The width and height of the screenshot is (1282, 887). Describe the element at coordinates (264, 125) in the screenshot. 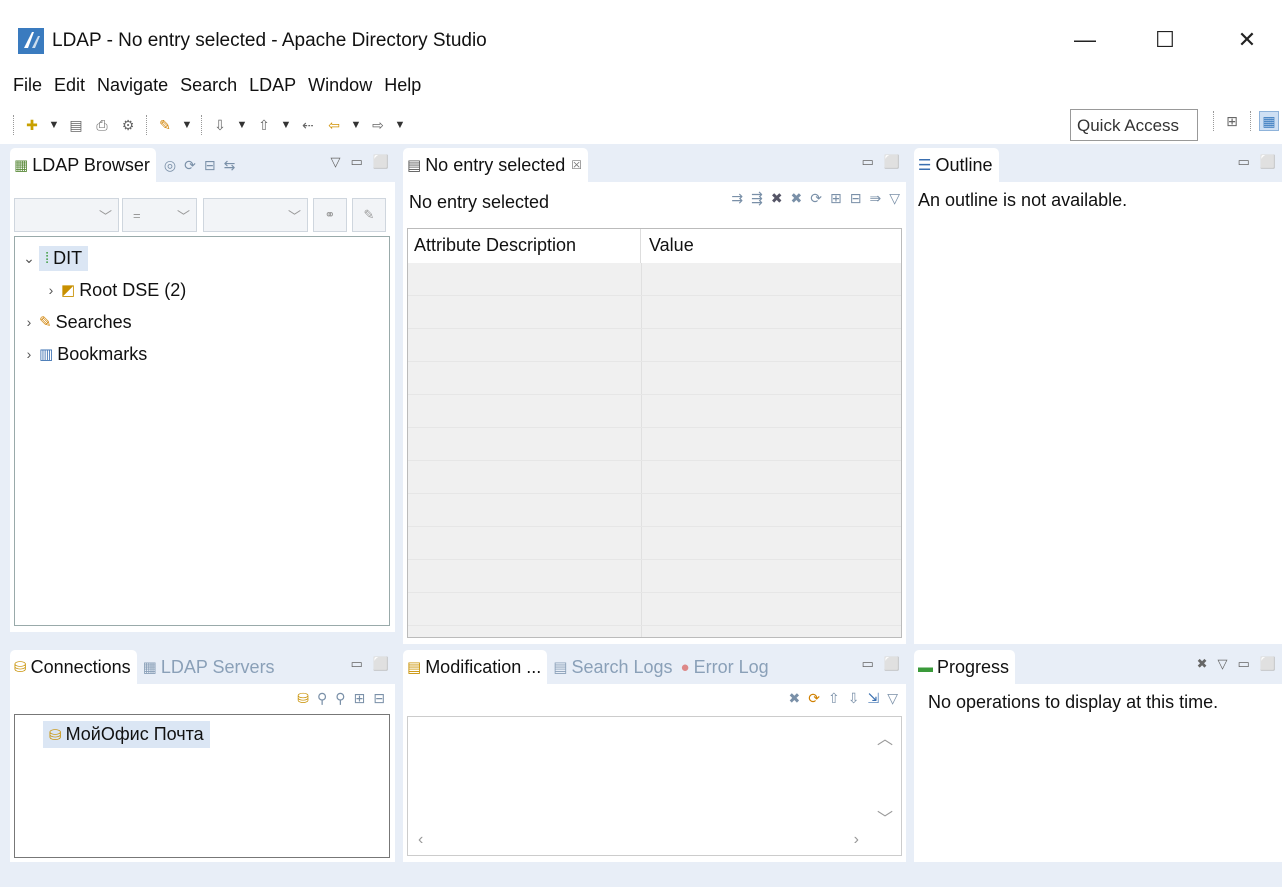

I see `prev-annotation-icon: ⇧` at that location.